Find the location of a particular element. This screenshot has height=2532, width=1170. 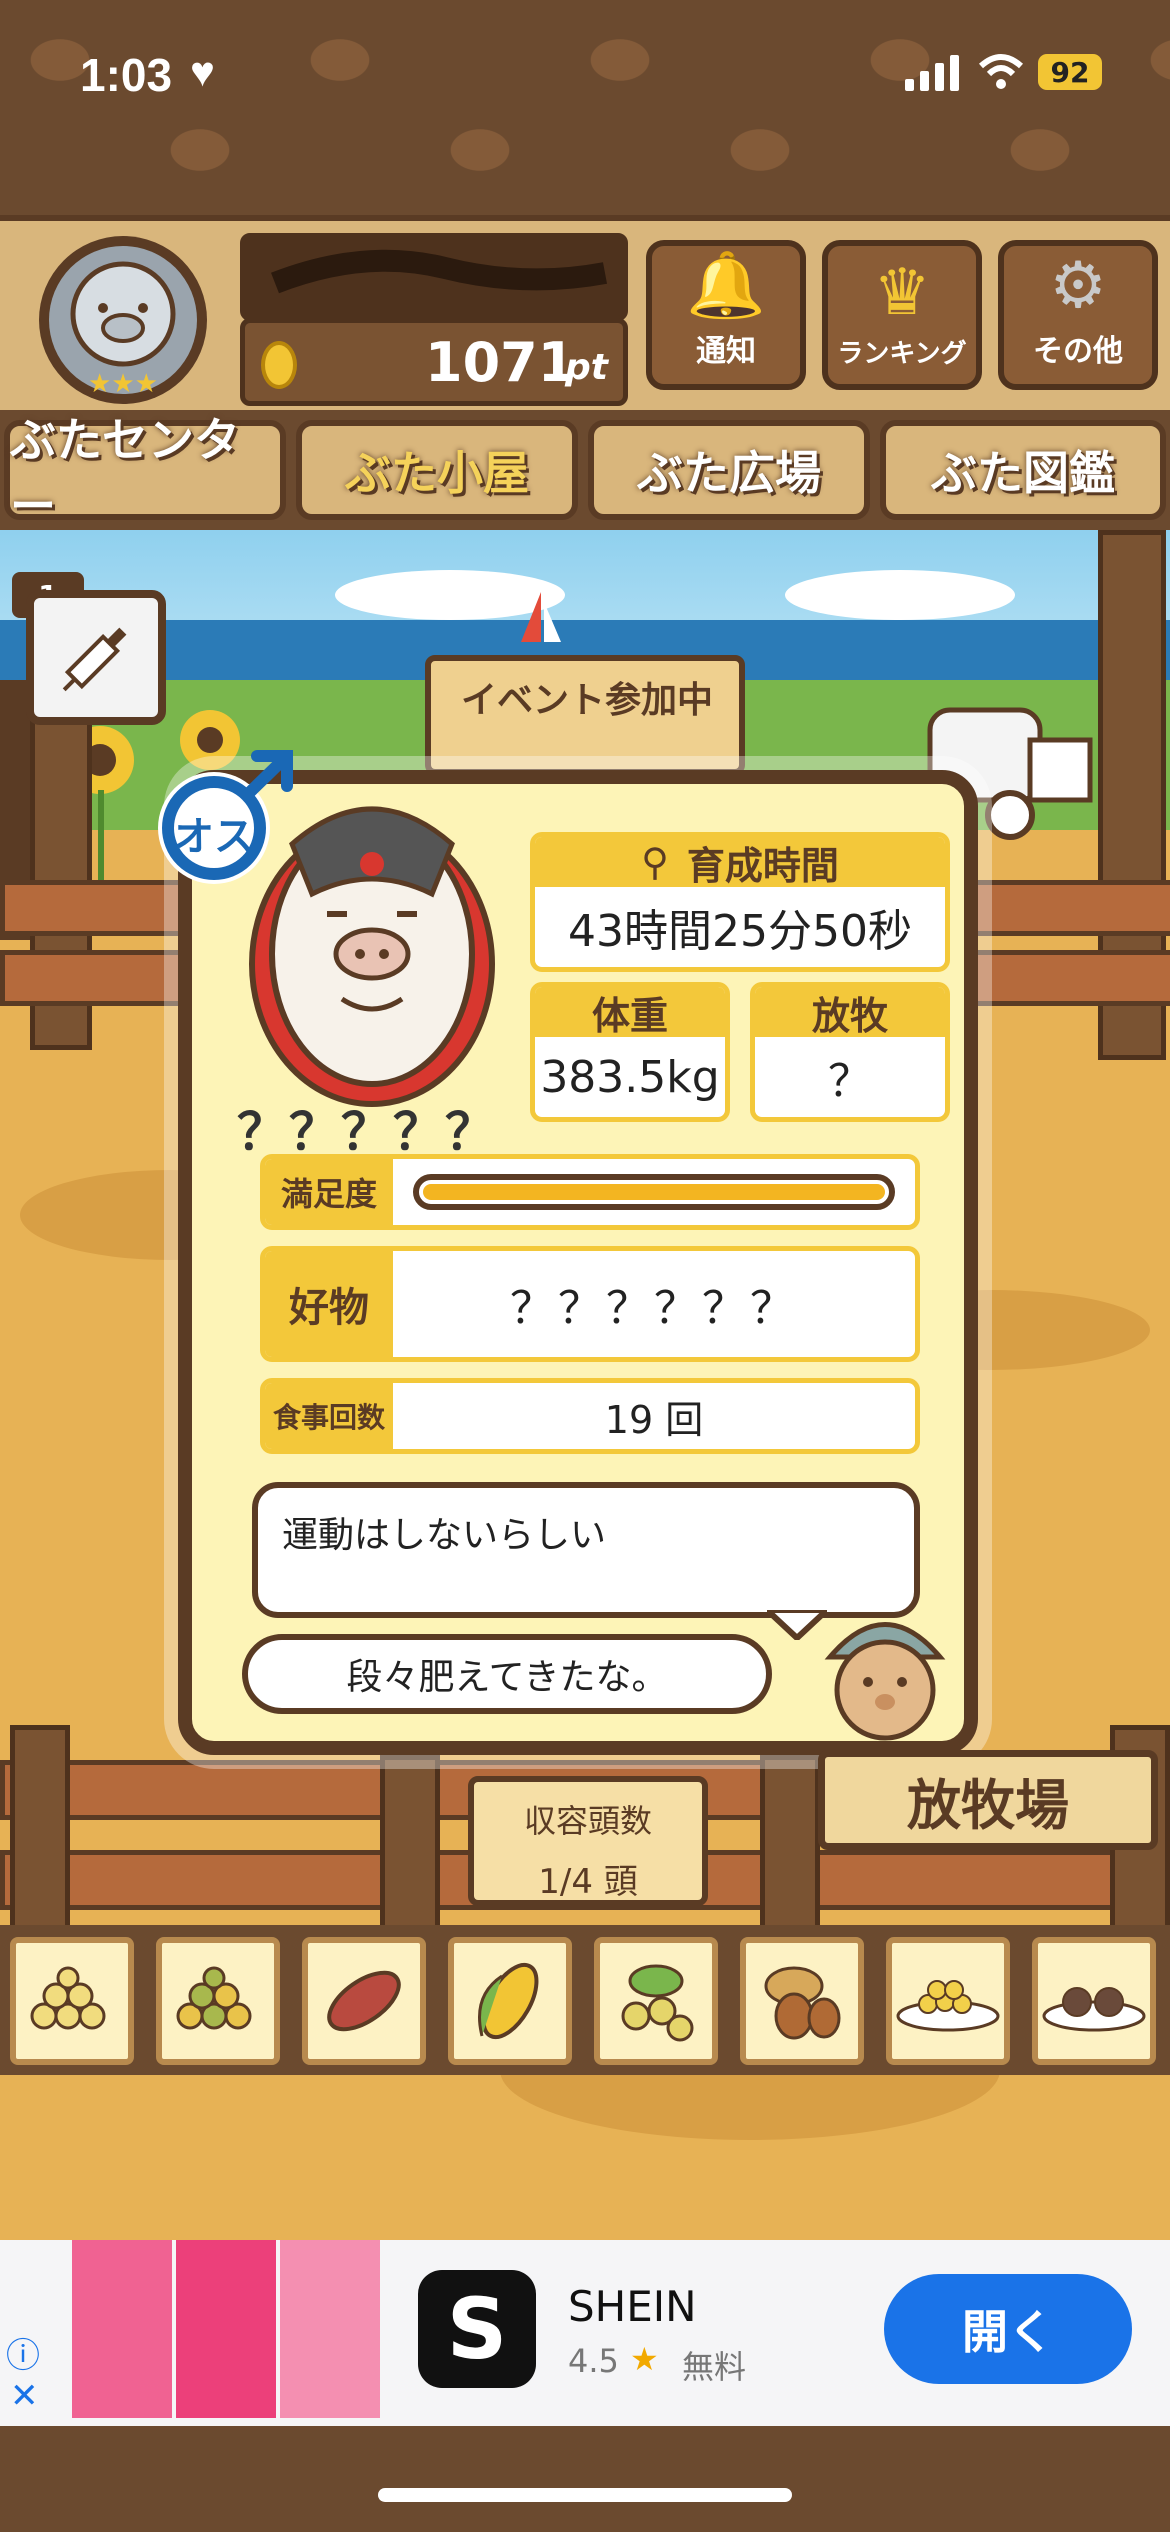

ad-screenshots is located at coordinates (226, 2329).